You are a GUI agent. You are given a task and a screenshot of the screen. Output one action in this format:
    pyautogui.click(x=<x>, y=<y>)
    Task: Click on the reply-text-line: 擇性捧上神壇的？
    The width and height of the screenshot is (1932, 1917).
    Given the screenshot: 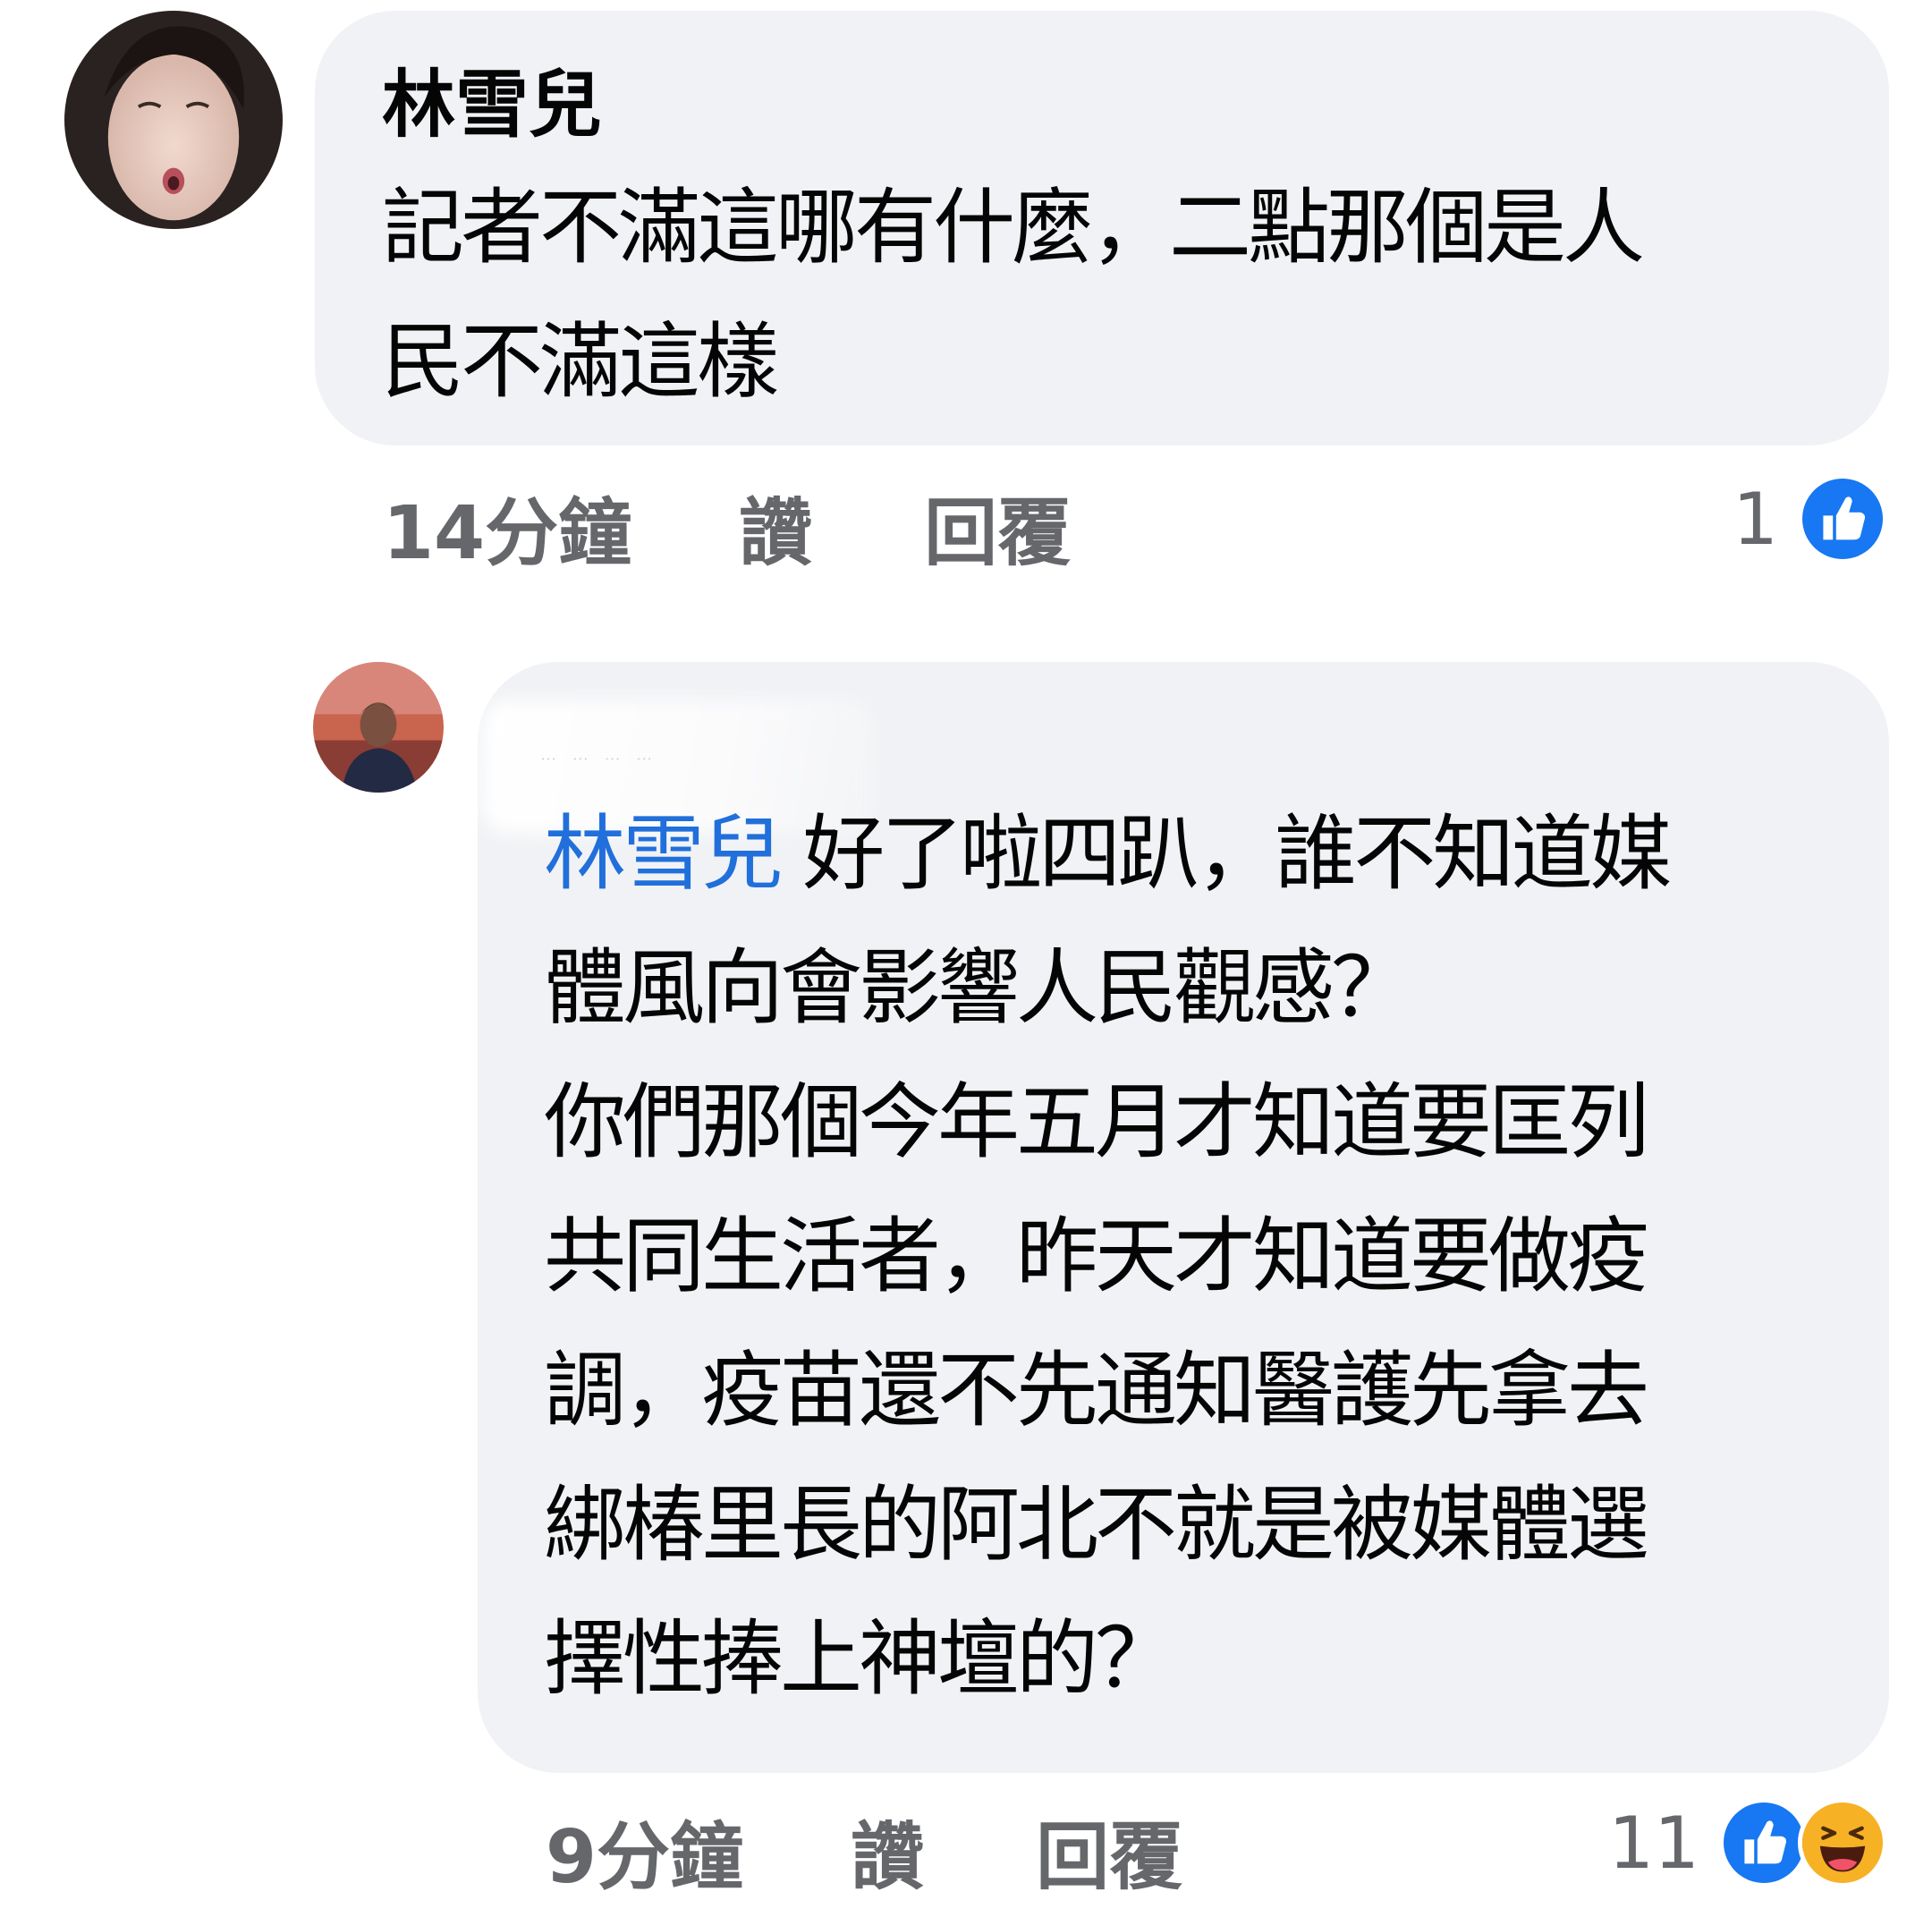 What is the action you would take?
    pyautogui.click(x=860, y=1659)
    